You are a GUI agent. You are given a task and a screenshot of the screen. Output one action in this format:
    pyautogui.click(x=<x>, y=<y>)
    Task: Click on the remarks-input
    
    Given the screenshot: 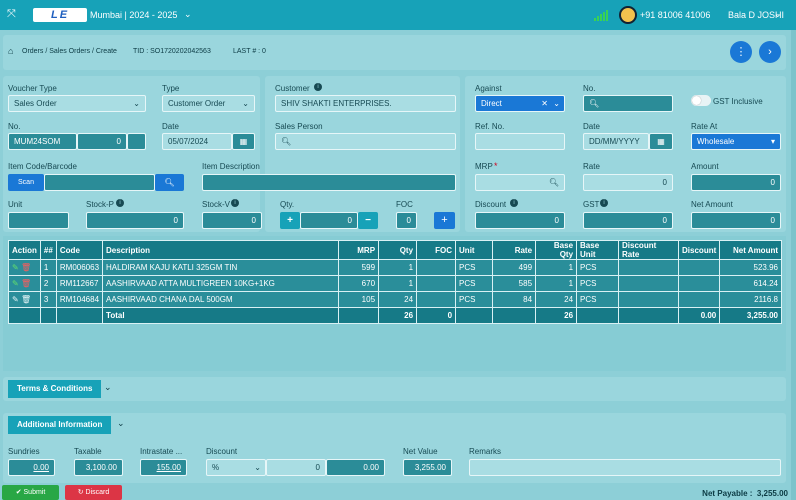 What is the action you would take?
    pyautogui.click(x=625, y=467)
    